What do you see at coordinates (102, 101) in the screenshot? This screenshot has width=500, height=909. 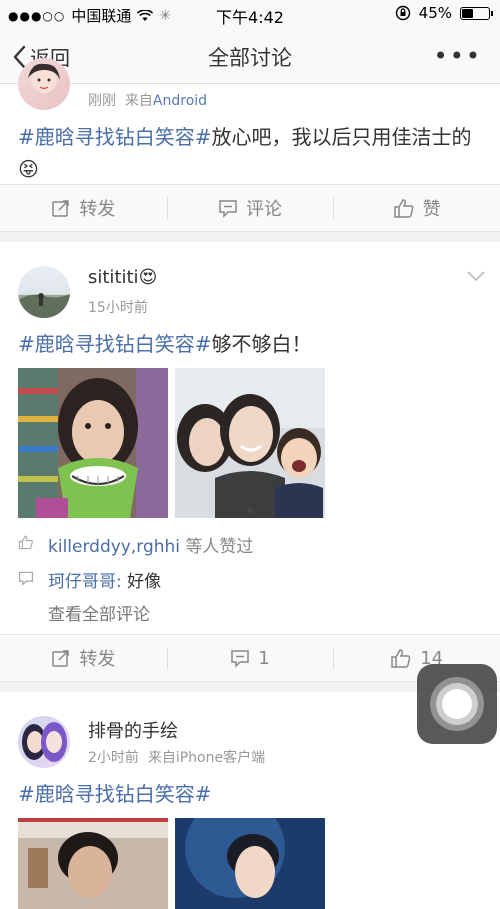 I see `post-time: 刚刚` at bounding box center [102, 101].